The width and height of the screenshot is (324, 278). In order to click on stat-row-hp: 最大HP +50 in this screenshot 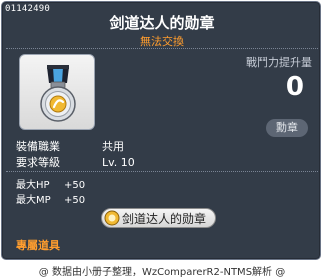, I will do `click(50, 183)`.